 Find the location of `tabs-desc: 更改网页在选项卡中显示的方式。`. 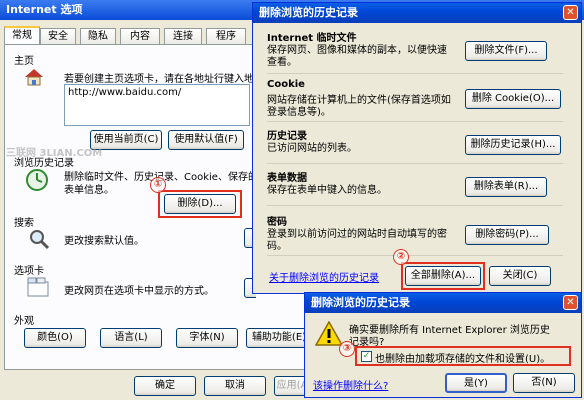

tabs-desc: 更改网页在选项卡中显示的方式。 is located at coordinates (139, 291).